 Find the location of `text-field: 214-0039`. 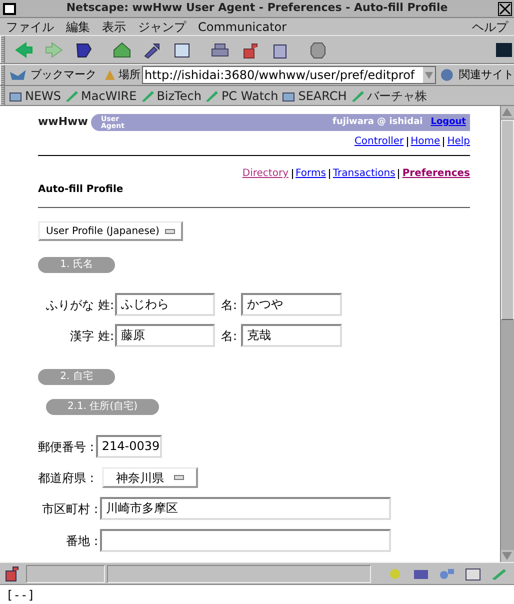

text-field: 214-0039 is located at coordinates (129, 446).